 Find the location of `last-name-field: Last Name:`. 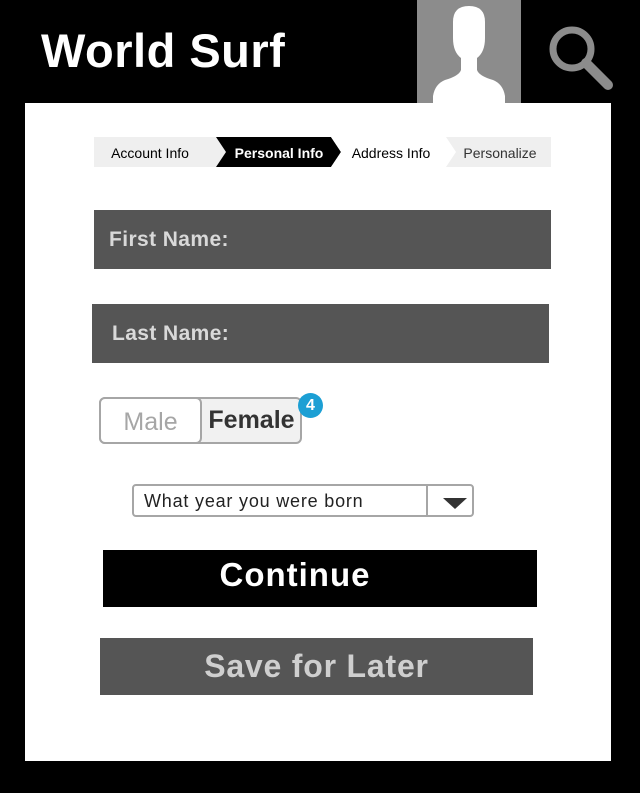

last-name-field: Last Name: is located at coordinates (320, 333).